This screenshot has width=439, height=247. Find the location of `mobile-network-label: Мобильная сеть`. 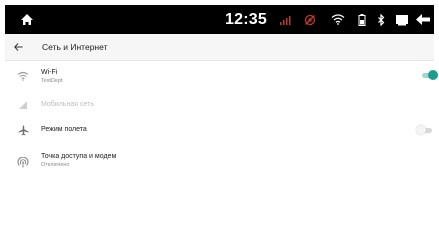

mobile-network-label: Мобильная сеть is located at coordinates (67, 104).